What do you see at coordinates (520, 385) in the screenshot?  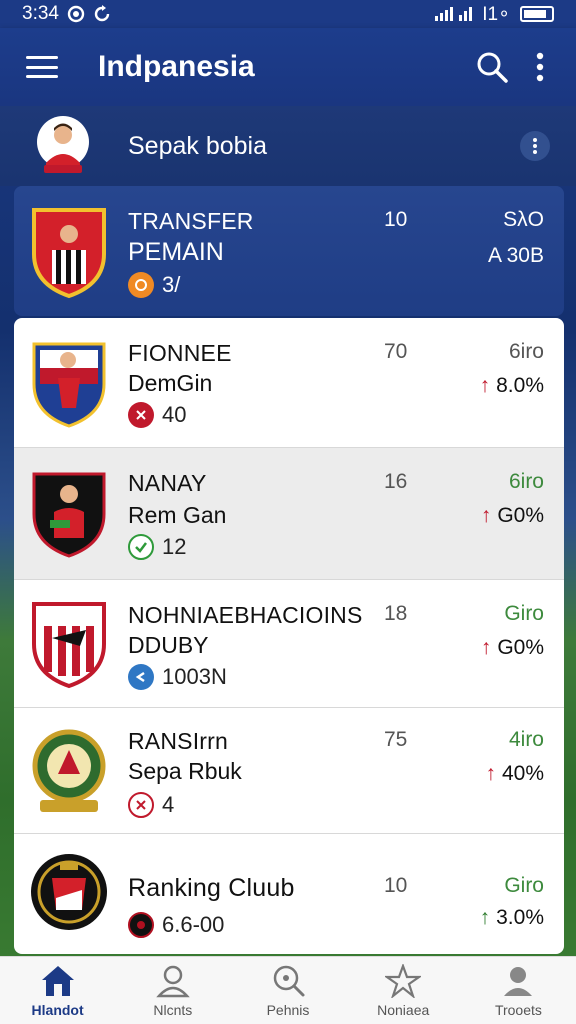 I see `club-change-value: 8.0%` at bounding box center [520, 385].